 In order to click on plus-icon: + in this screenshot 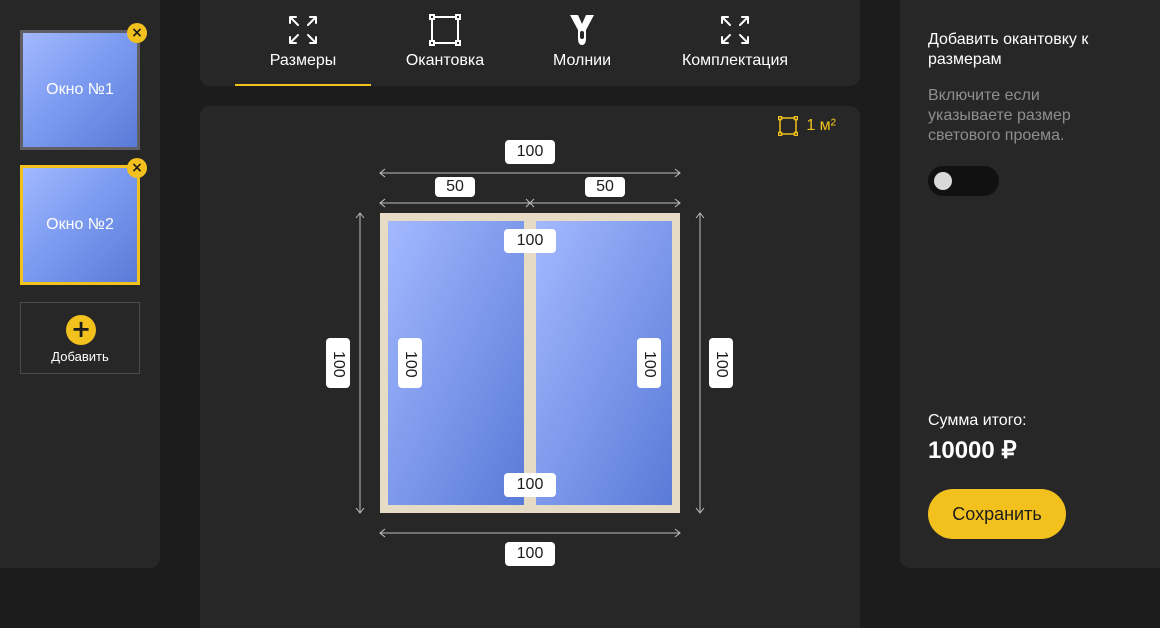, I will do `click(81, 330)`.